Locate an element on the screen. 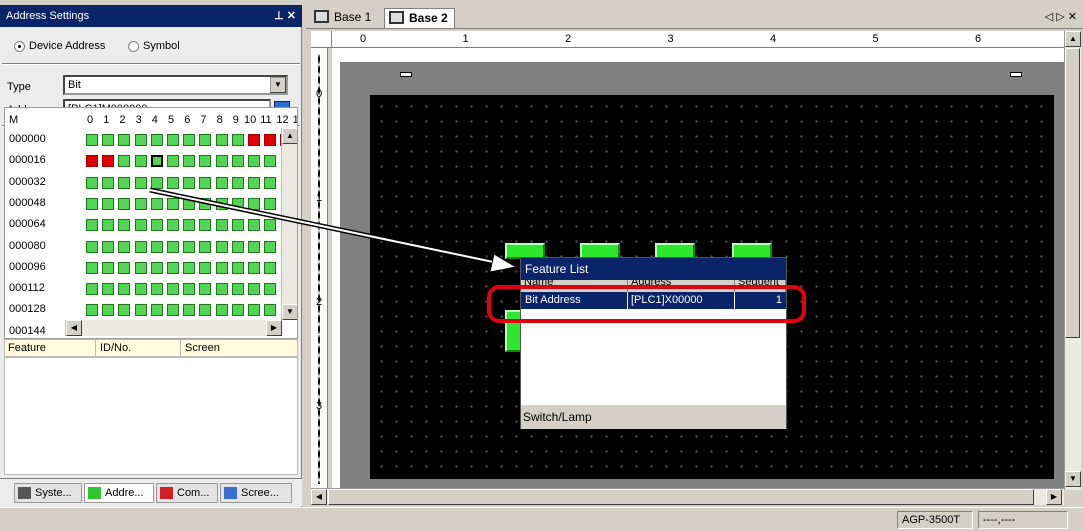 The height and width of the screenshot is (531, 1083). pointer-arrow is located at coordinates (333, 230).